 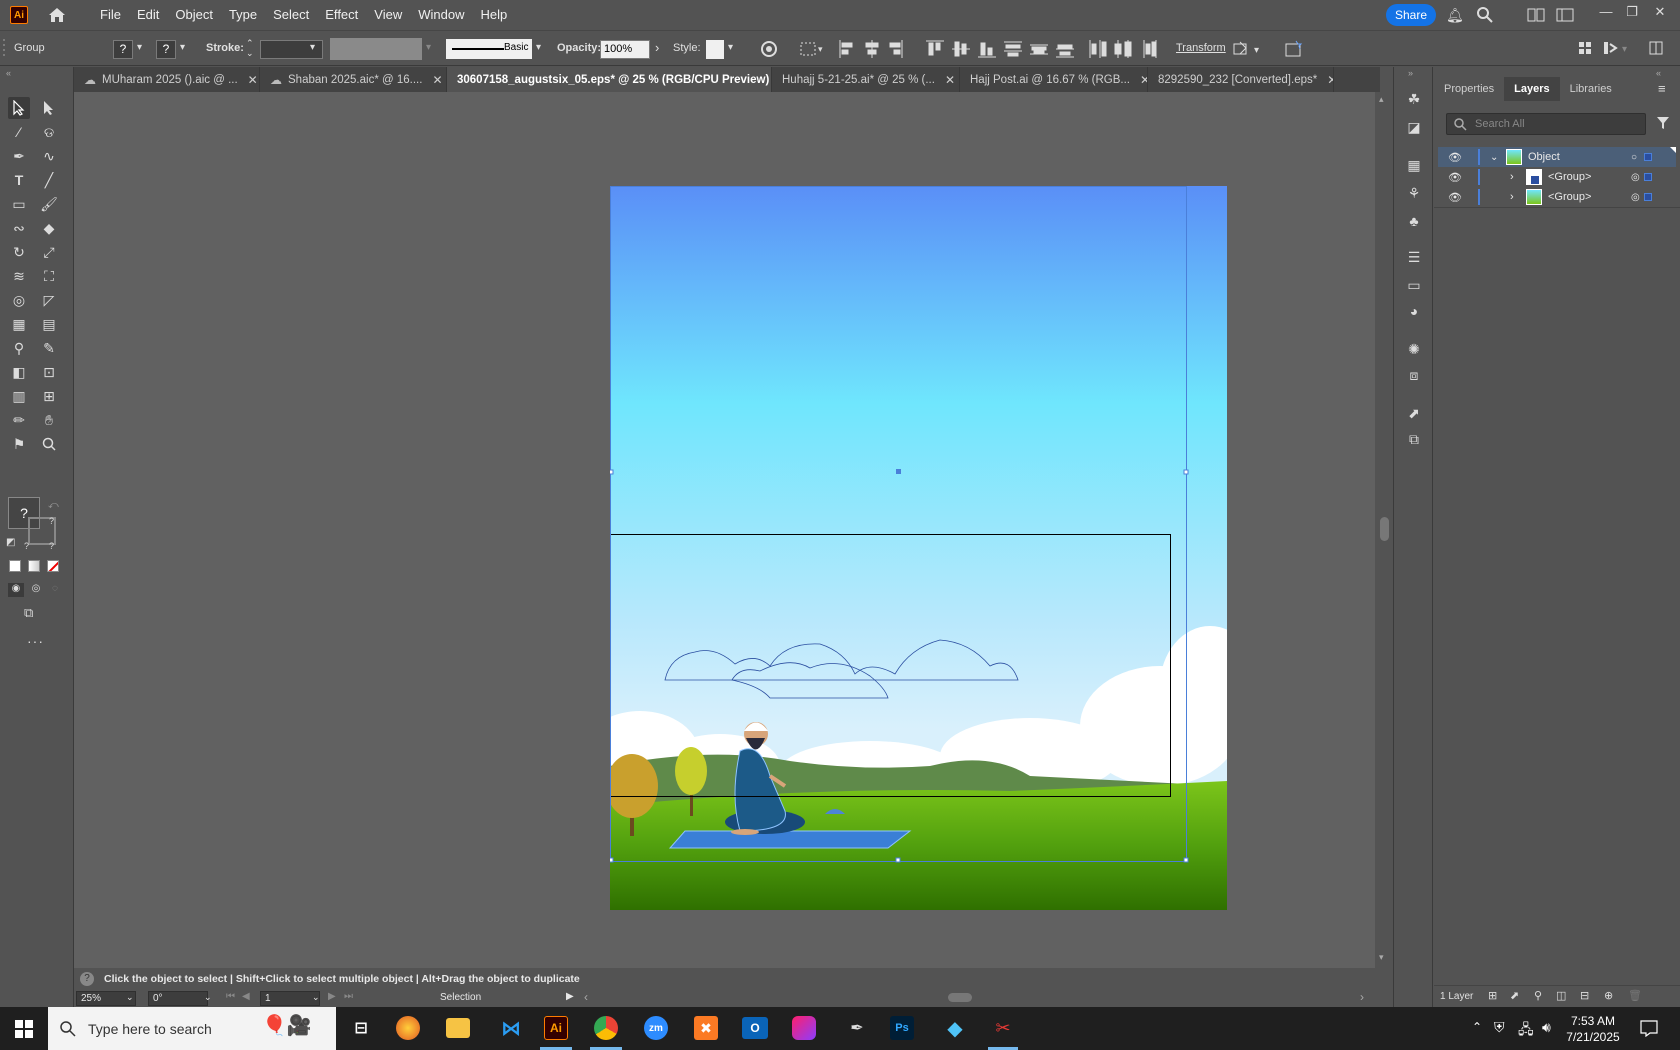 I want to click on screen-mode-icon: ⧉, so click(x=36, y=613).